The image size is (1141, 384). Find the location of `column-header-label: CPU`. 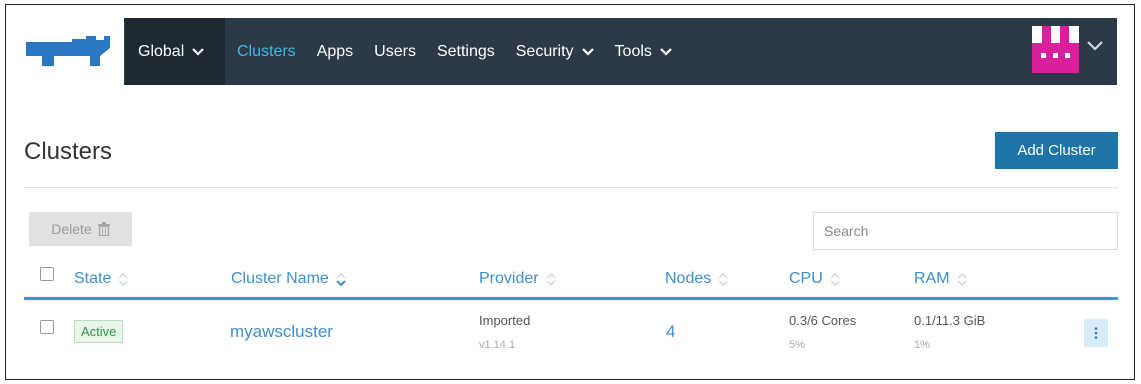

column-header-label: CPU is located at coordinates (806, 278).